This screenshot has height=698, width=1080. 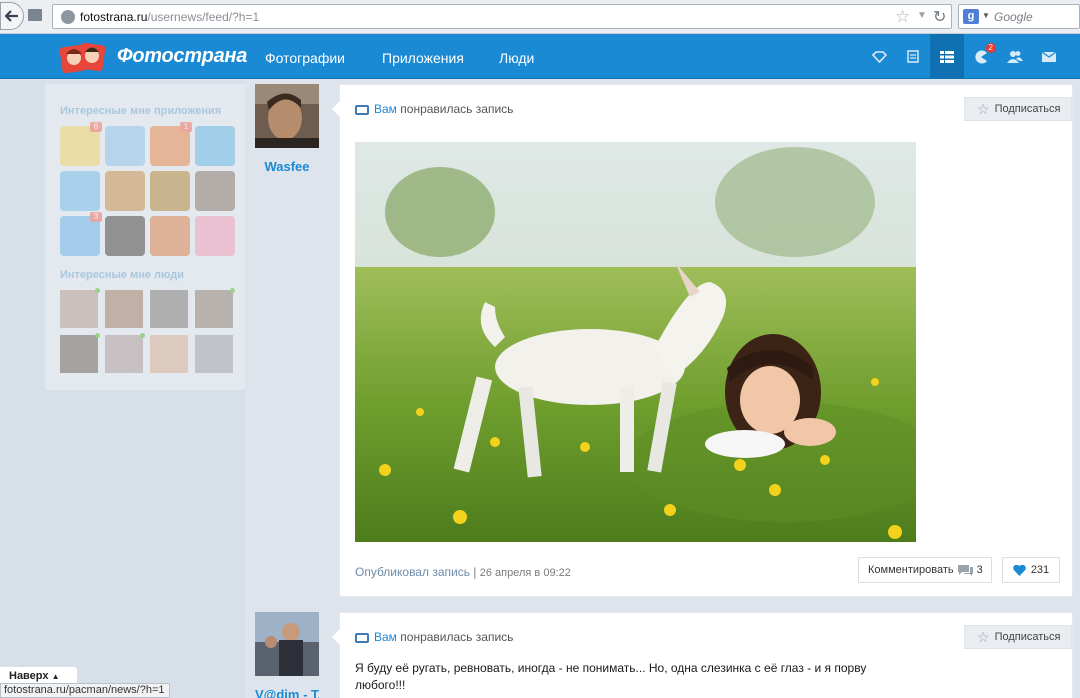 I want to click on notifications-badge: 2, so click(x=990, y=48).